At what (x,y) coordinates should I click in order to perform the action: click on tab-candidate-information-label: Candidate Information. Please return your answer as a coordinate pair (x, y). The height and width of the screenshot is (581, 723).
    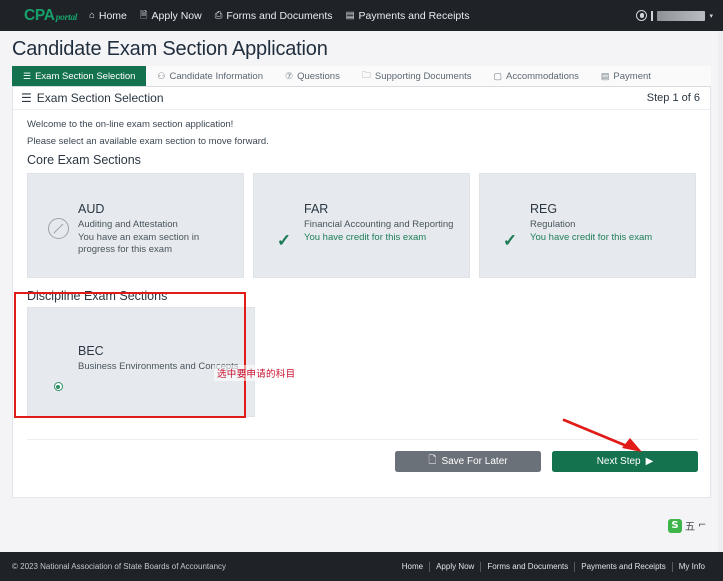
    Looking at the image, I should click on (216, 76).